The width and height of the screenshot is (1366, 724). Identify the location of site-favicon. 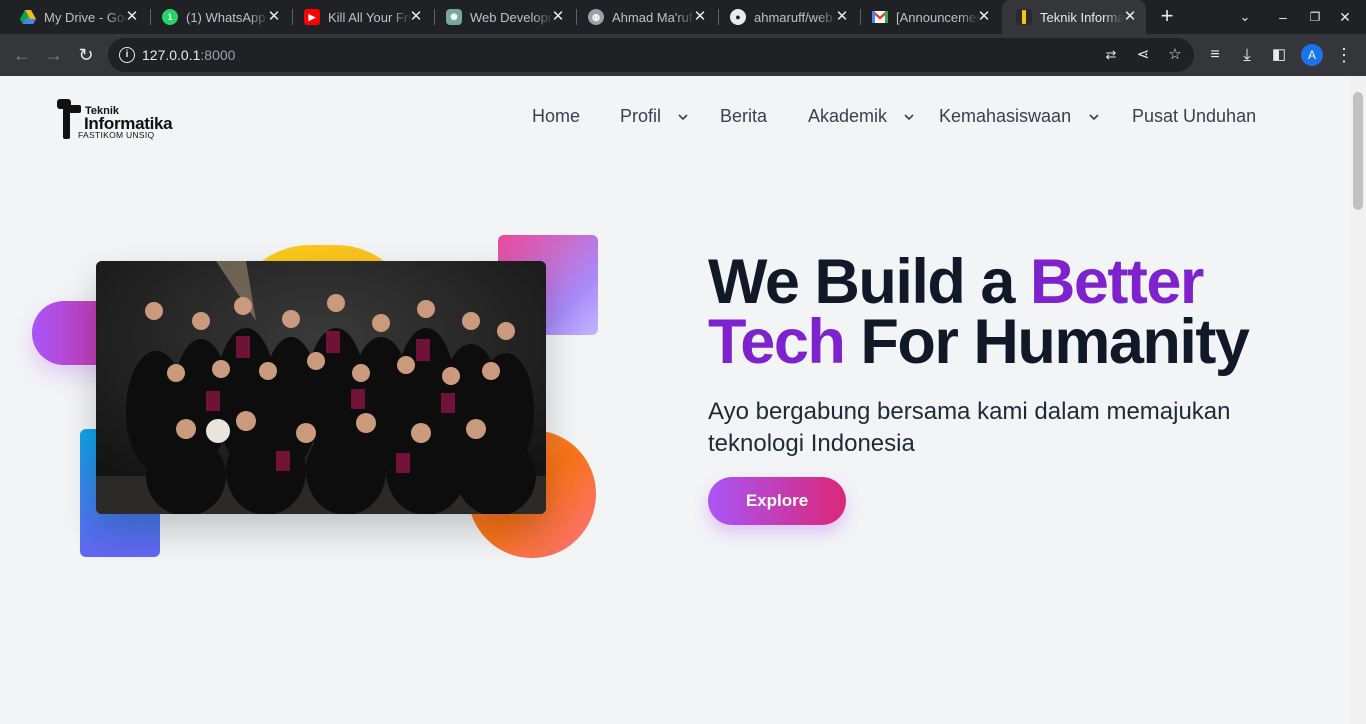
(1024, 17).